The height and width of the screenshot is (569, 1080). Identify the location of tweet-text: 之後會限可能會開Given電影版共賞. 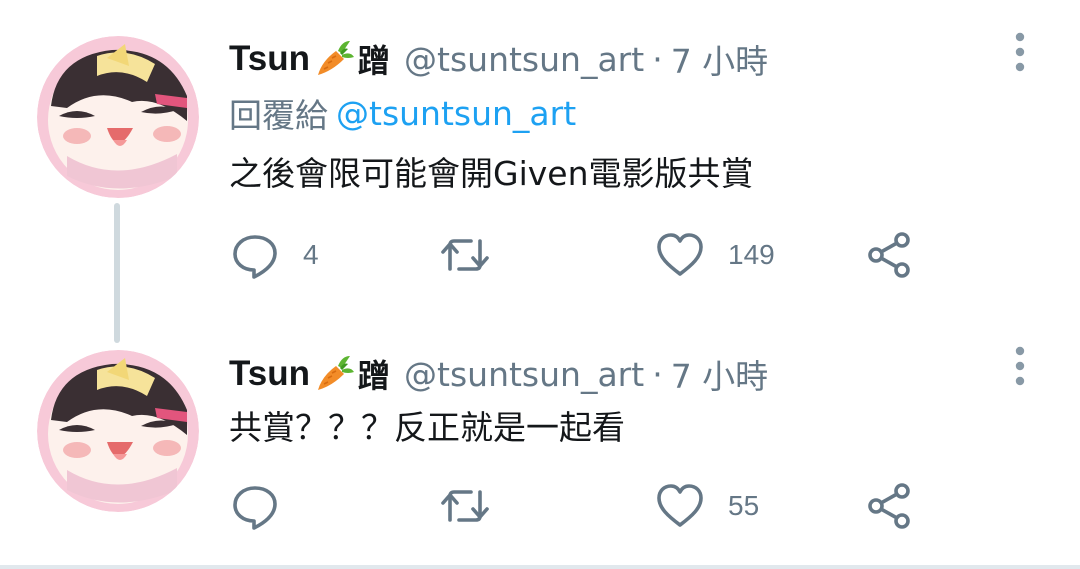
(491, 173).